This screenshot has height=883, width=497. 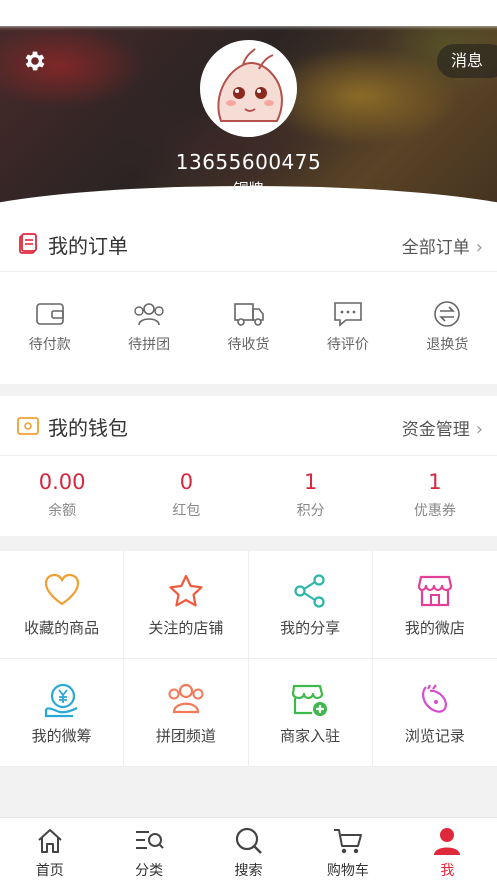 I want to click on order-pending-group: 待拼团, so click(x=148, y=324).